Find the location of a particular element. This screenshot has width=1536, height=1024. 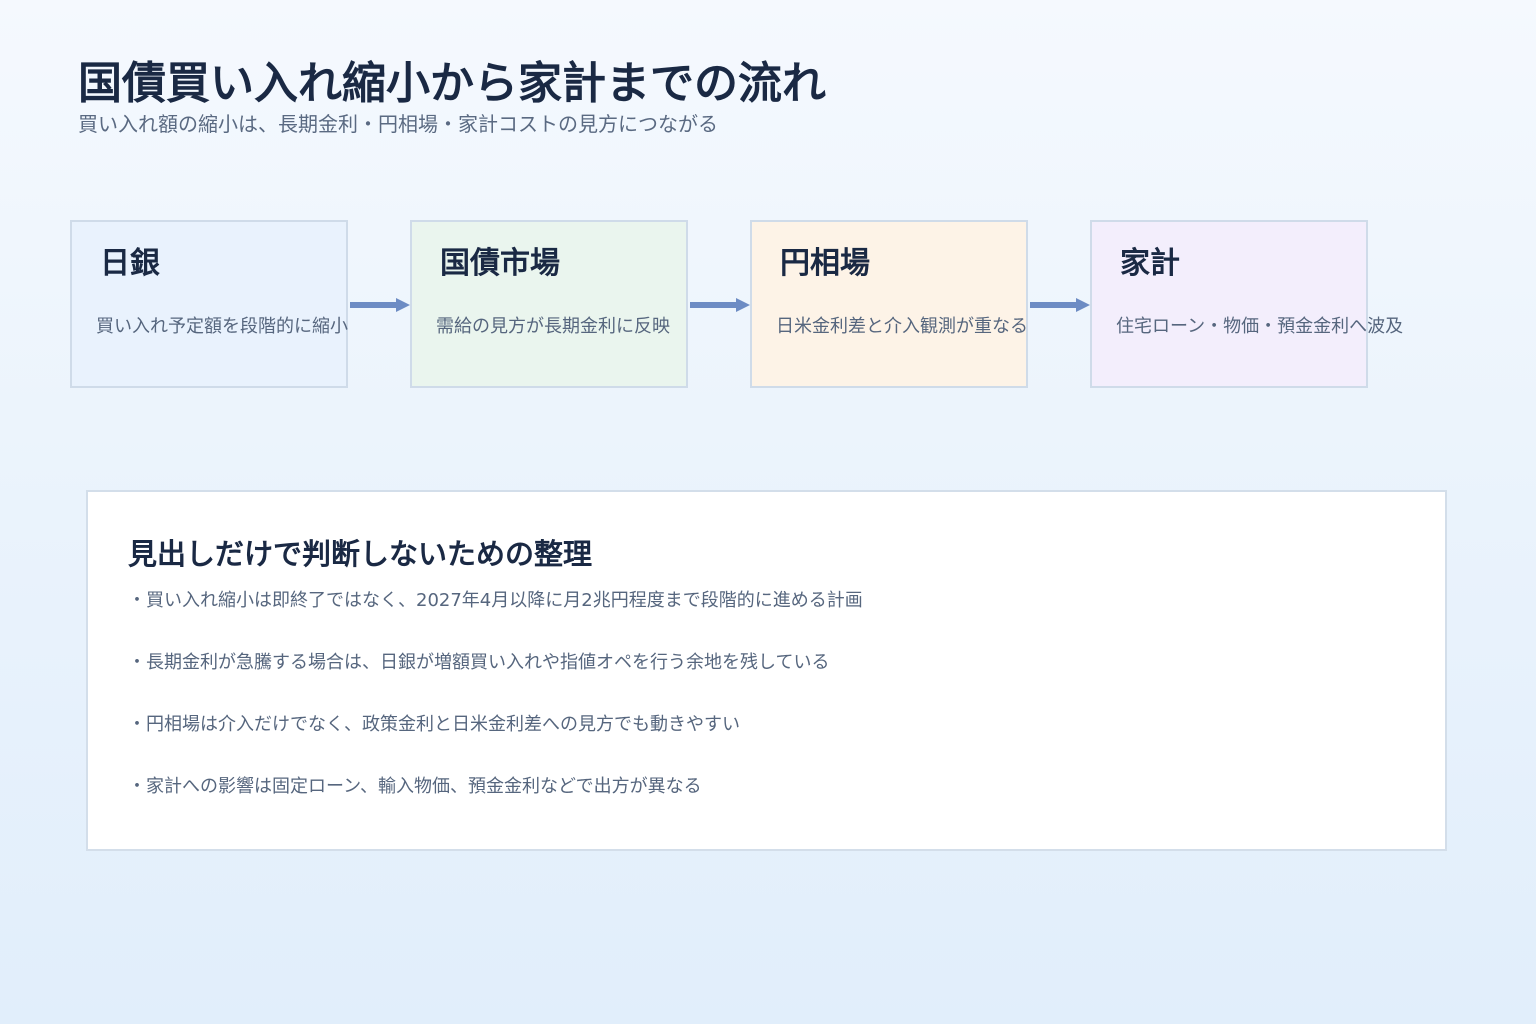

notes-title: 見出しだけで判断しないための整理 is located at coordinates (360, 554).